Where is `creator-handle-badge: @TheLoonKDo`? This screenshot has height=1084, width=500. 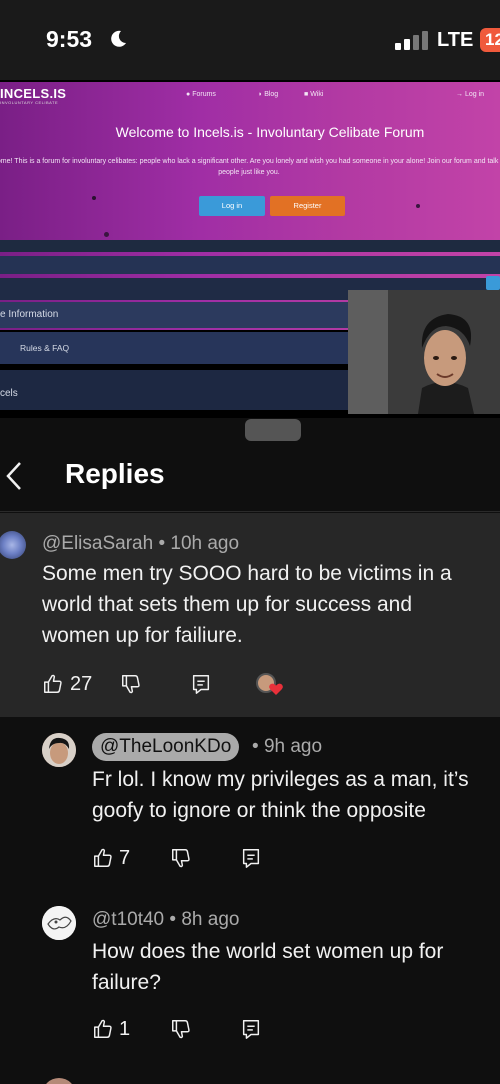 creator-handle-badge: @TheLoonKDo is located at coordinates (166, 747).